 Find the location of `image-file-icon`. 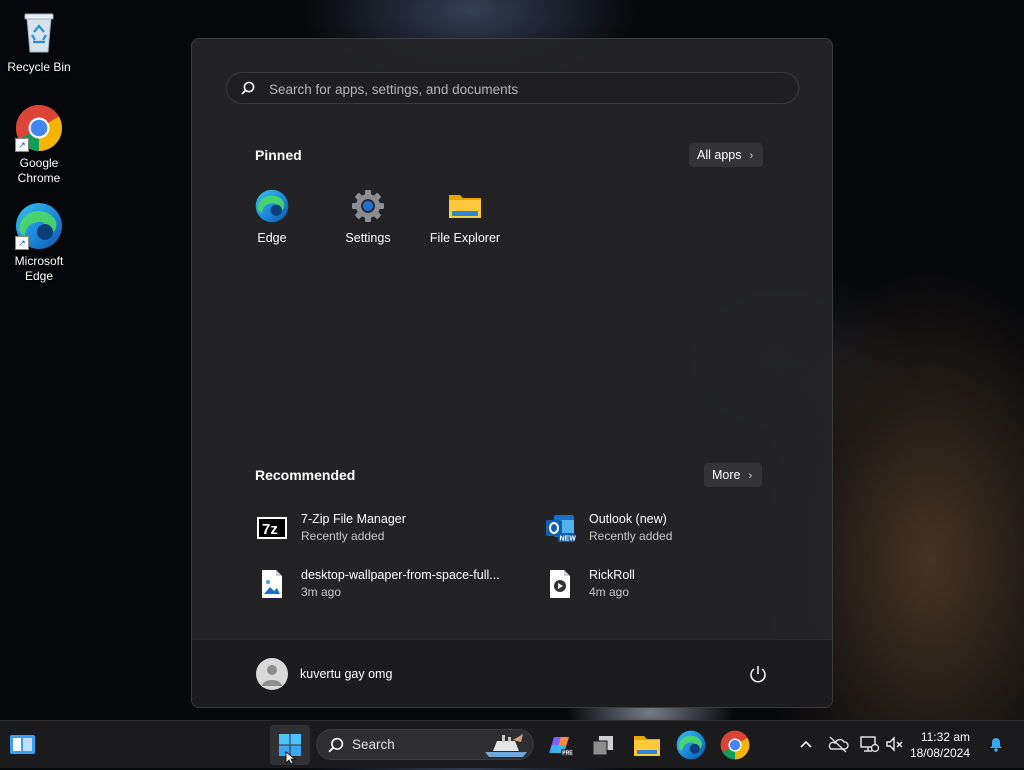

image-file-icon is located at coordinates (272, 584).